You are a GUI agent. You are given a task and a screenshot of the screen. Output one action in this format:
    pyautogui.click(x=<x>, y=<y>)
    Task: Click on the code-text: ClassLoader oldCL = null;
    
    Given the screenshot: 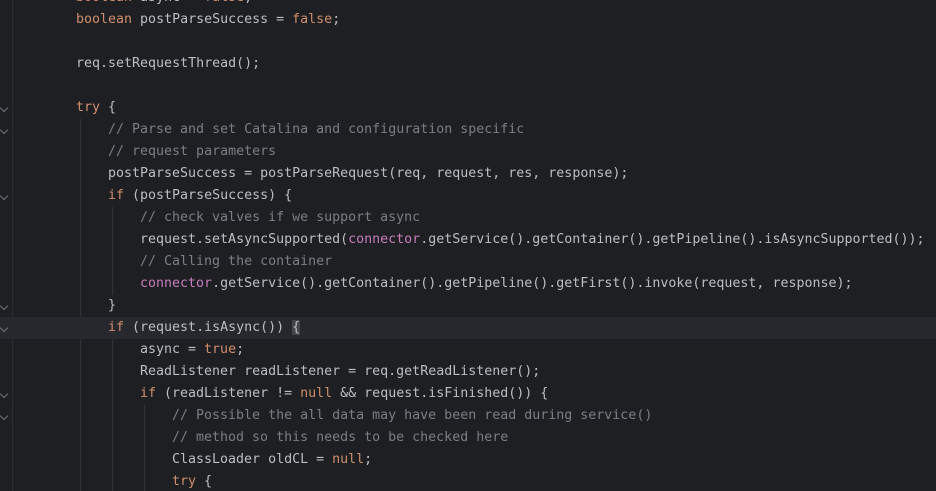 What is the action you would take?
    pyautogui.click(x=272, y=460)
    